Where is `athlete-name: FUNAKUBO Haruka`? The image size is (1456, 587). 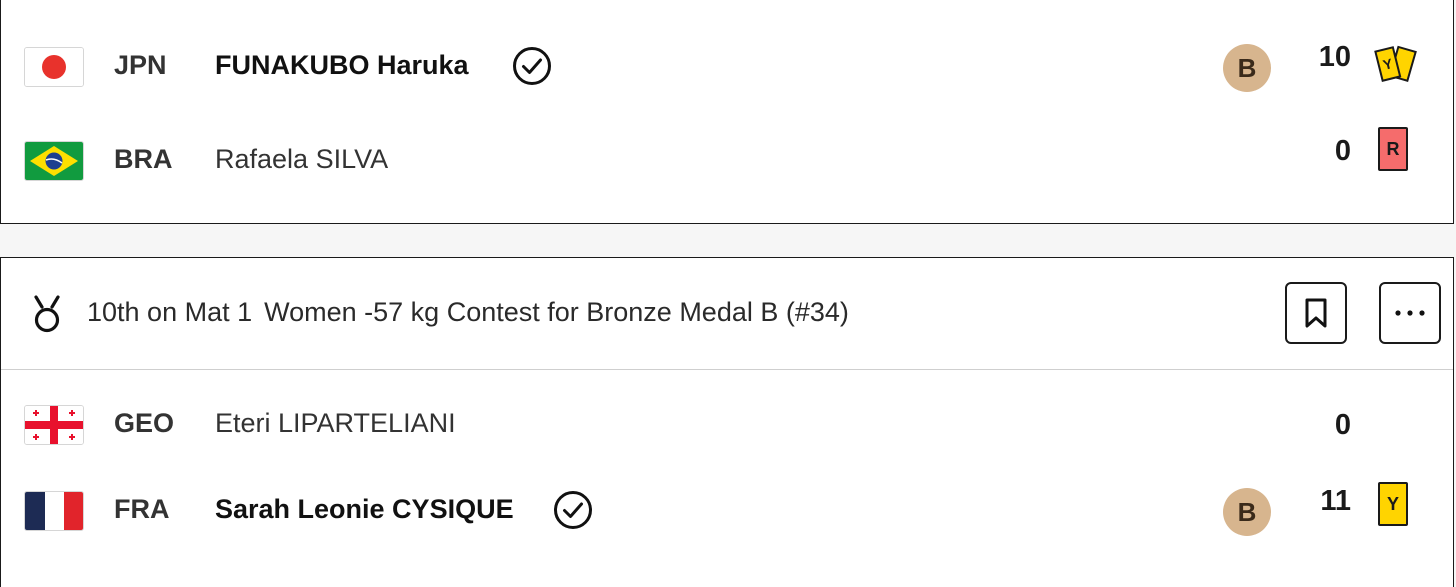 athlete-name: FUNAKUBO Haruka is located at coordinates (342, 65).